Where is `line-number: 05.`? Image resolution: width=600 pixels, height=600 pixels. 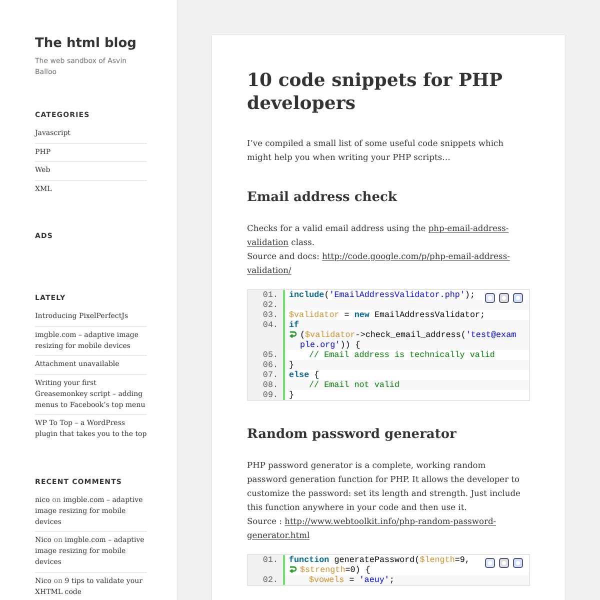 line-number: 05. is located at coordinates (265, 355).